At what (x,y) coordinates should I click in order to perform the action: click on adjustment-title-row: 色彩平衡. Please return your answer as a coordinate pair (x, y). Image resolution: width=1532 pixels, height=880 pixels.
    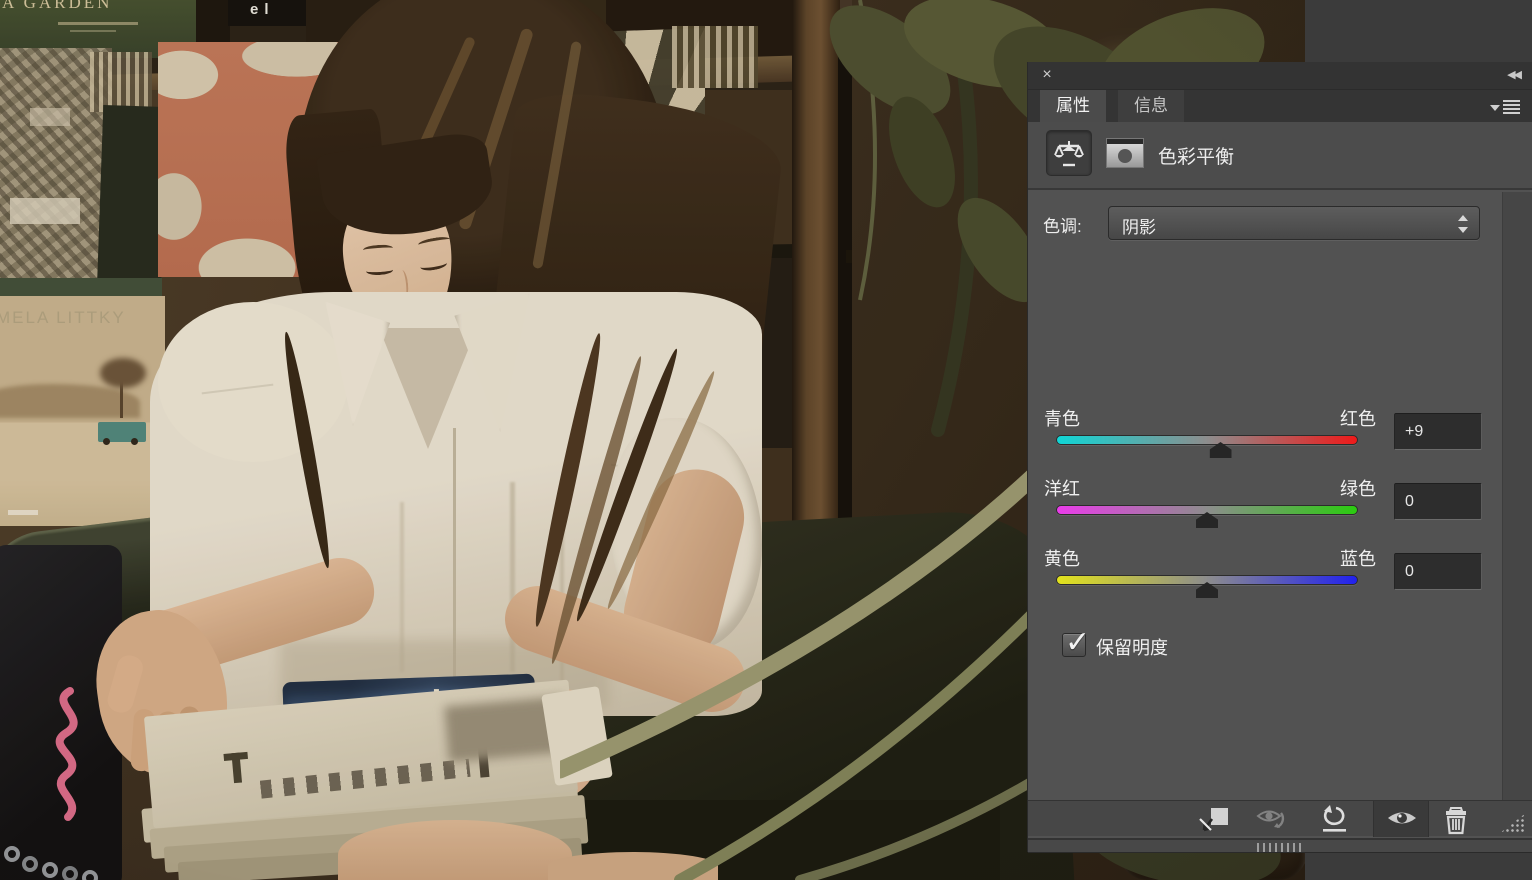
    Looking at the image, I should click on (1280, 156).